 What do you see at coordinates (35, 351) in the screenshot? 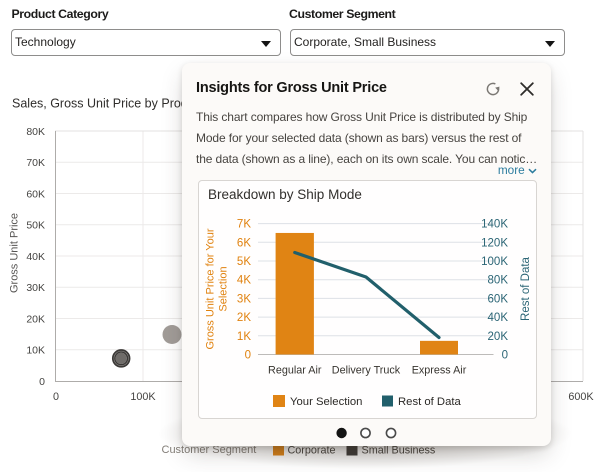
I see `svg-text: 10K` at bounding box center [35, 351].